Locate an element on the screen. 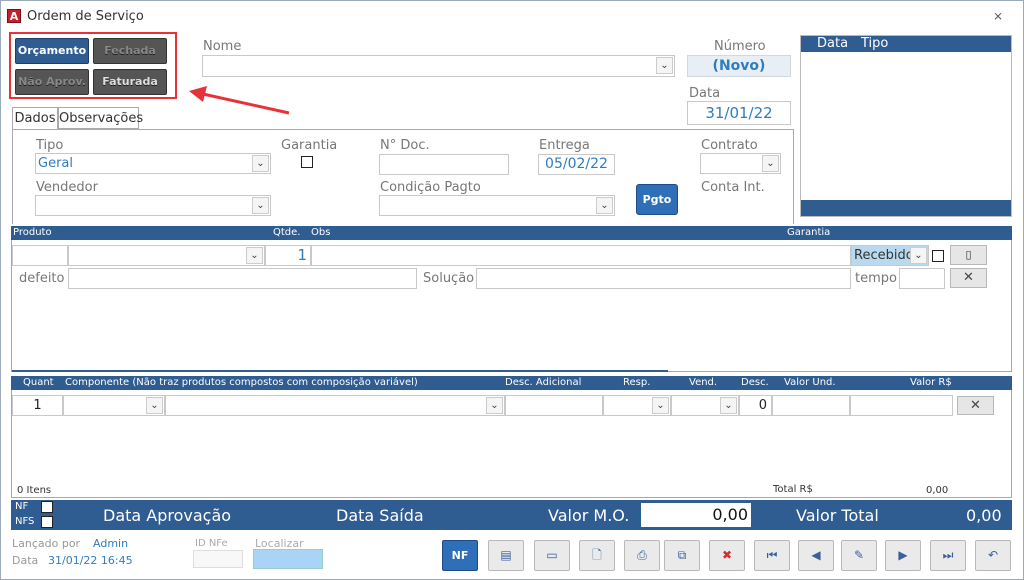 The width and height of the screenshot is (1024, 580). undo-icon: ↶ is located at coordinates (993, 555).